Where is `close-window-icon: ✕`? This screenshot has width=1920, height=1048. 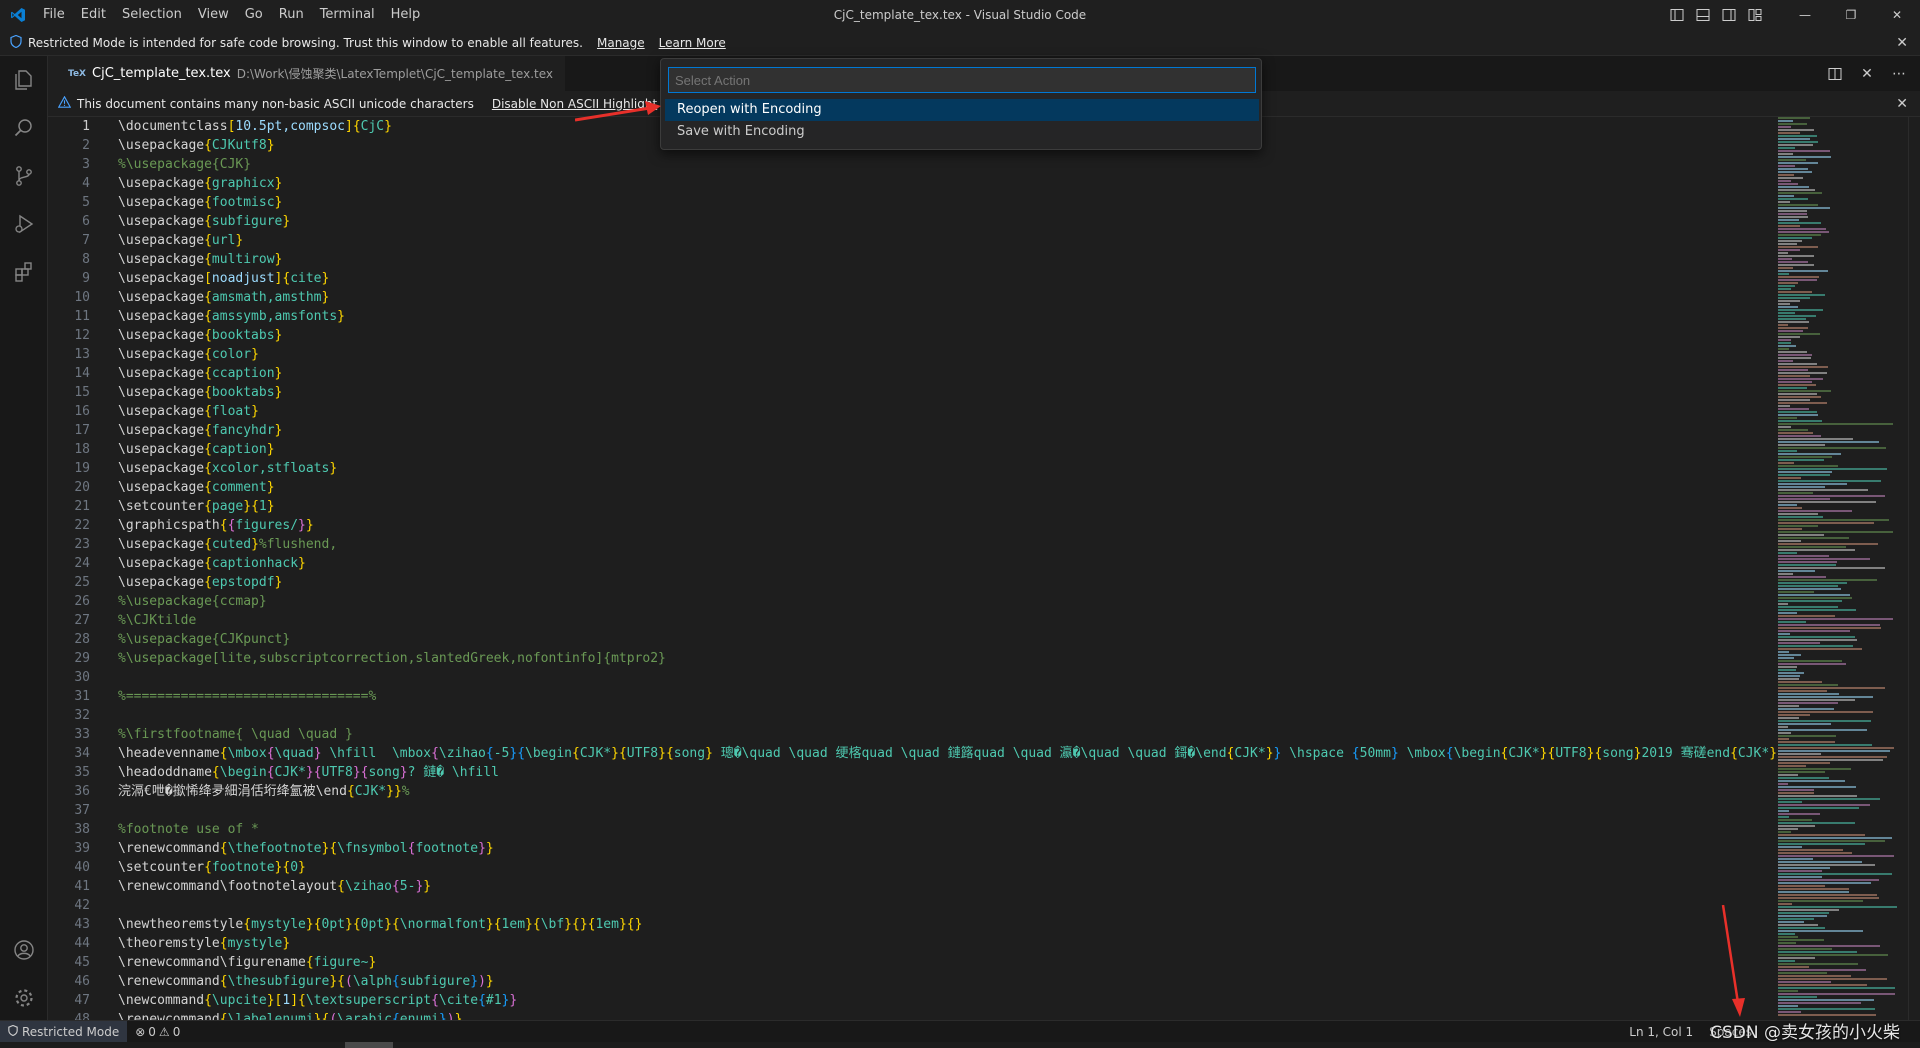 close-window-icon: ✕ is located at coordinates (1897, 15).